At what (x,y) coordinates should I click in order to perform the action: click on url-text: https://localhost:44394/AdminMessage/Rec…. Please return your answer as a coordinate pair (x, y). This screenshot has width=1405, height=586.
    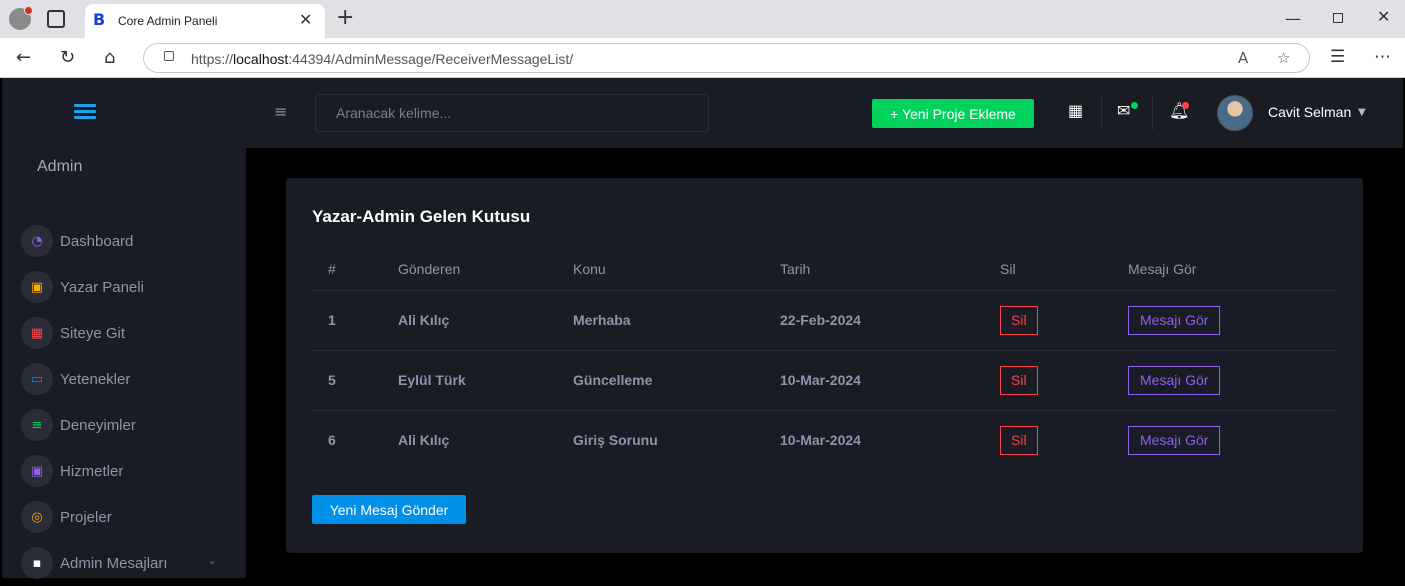
    Looking at the image, I should click on (382, 59).